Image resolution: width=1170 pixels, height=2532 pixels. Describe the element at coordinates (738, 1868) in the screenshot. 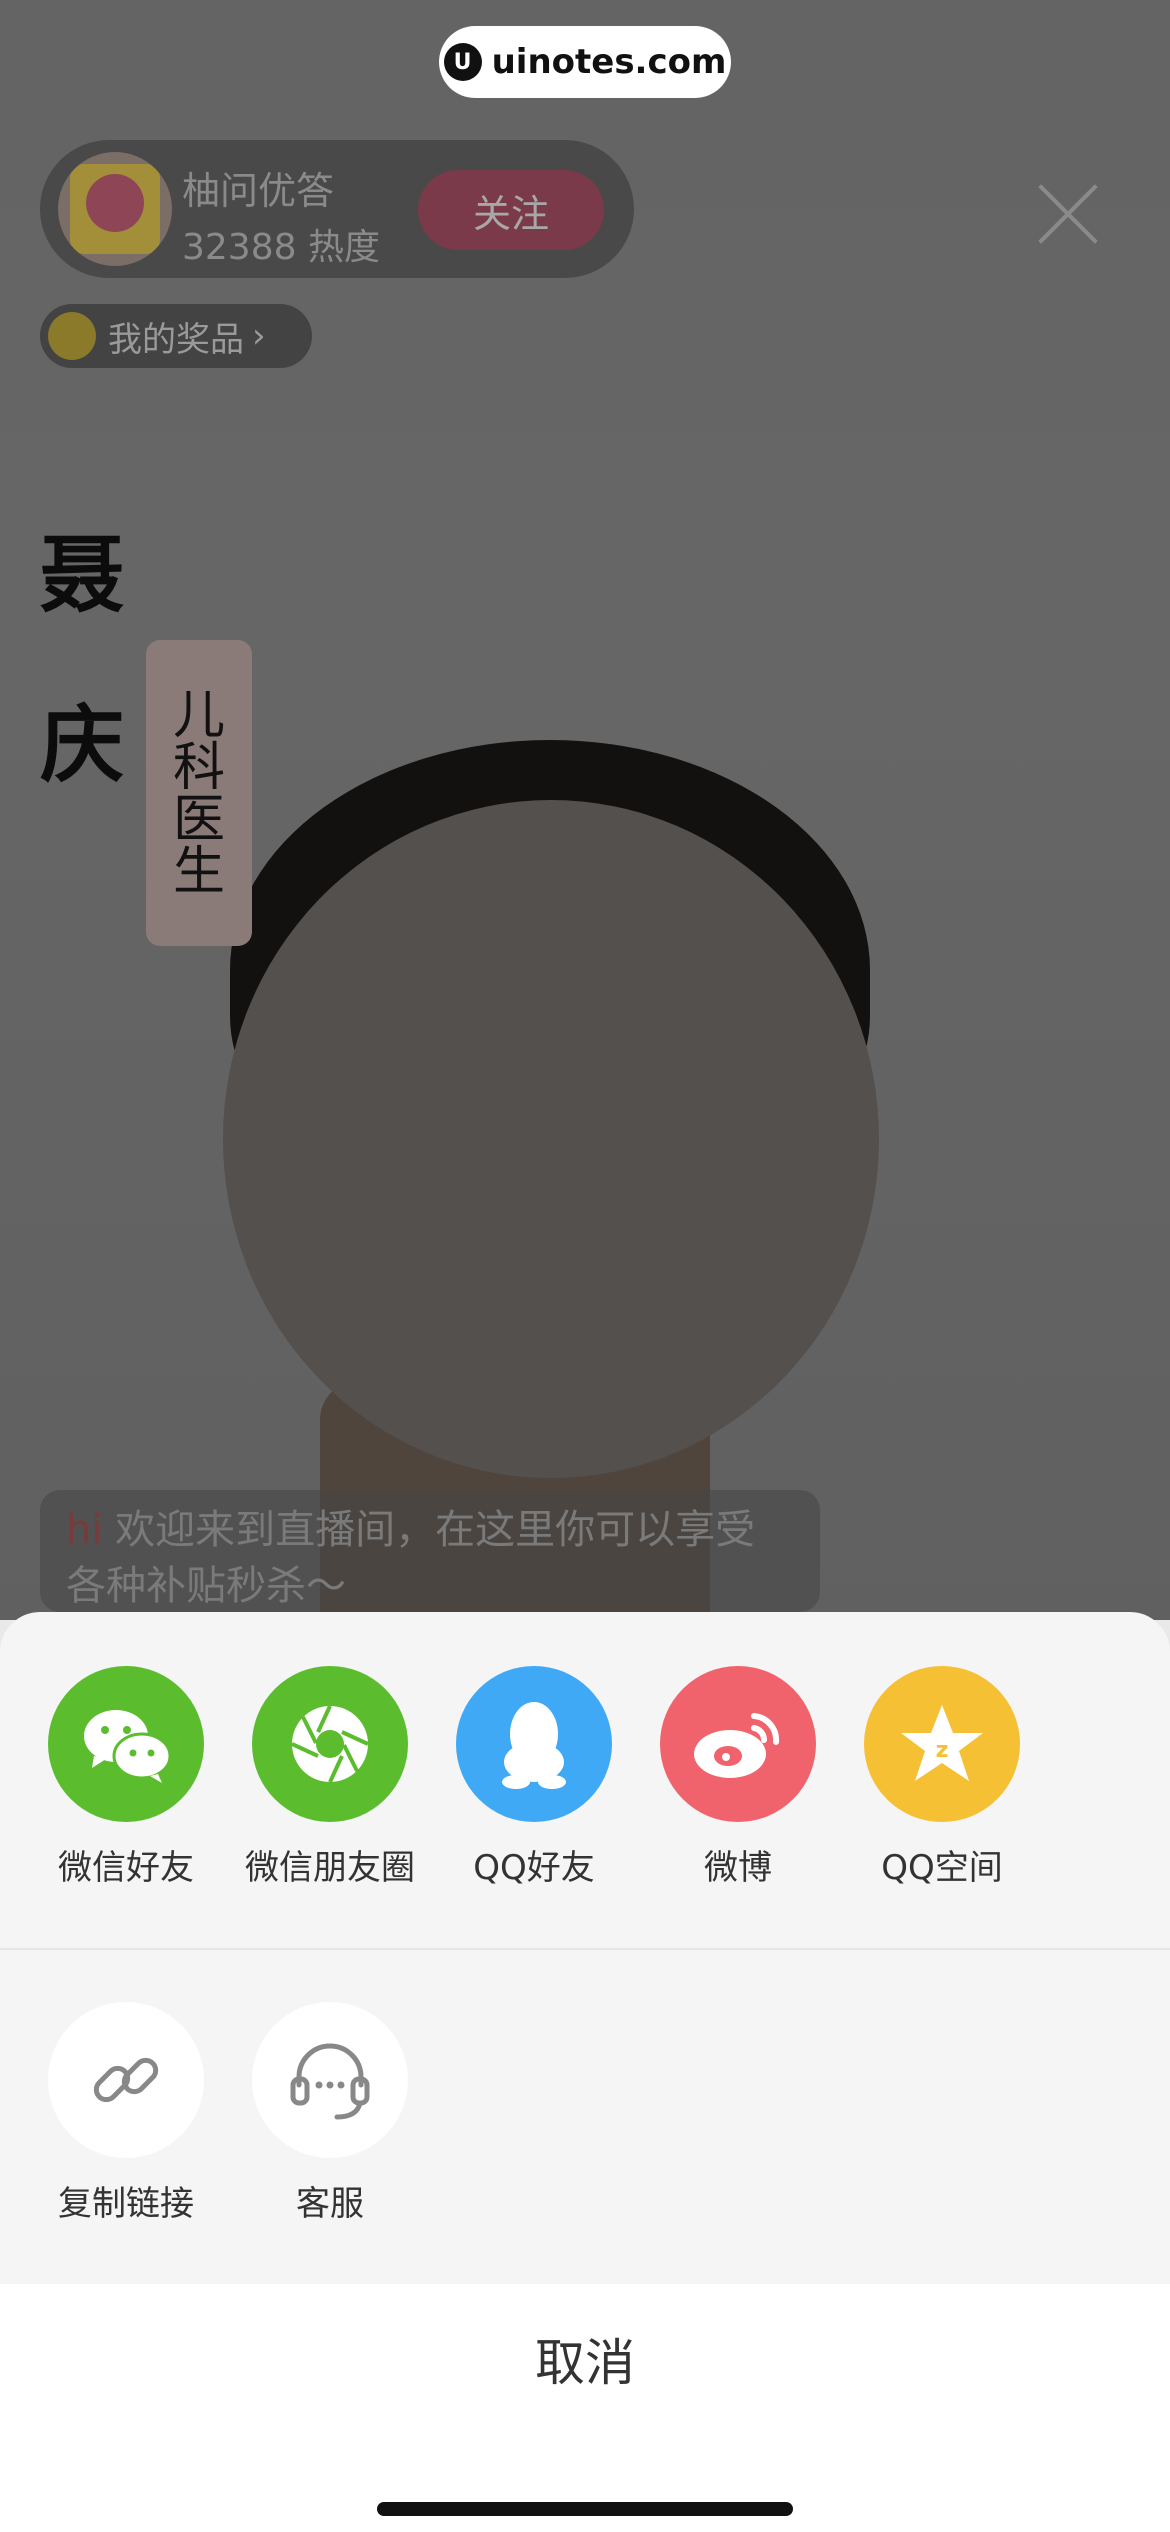

I see `share-label: 微博` at that location.